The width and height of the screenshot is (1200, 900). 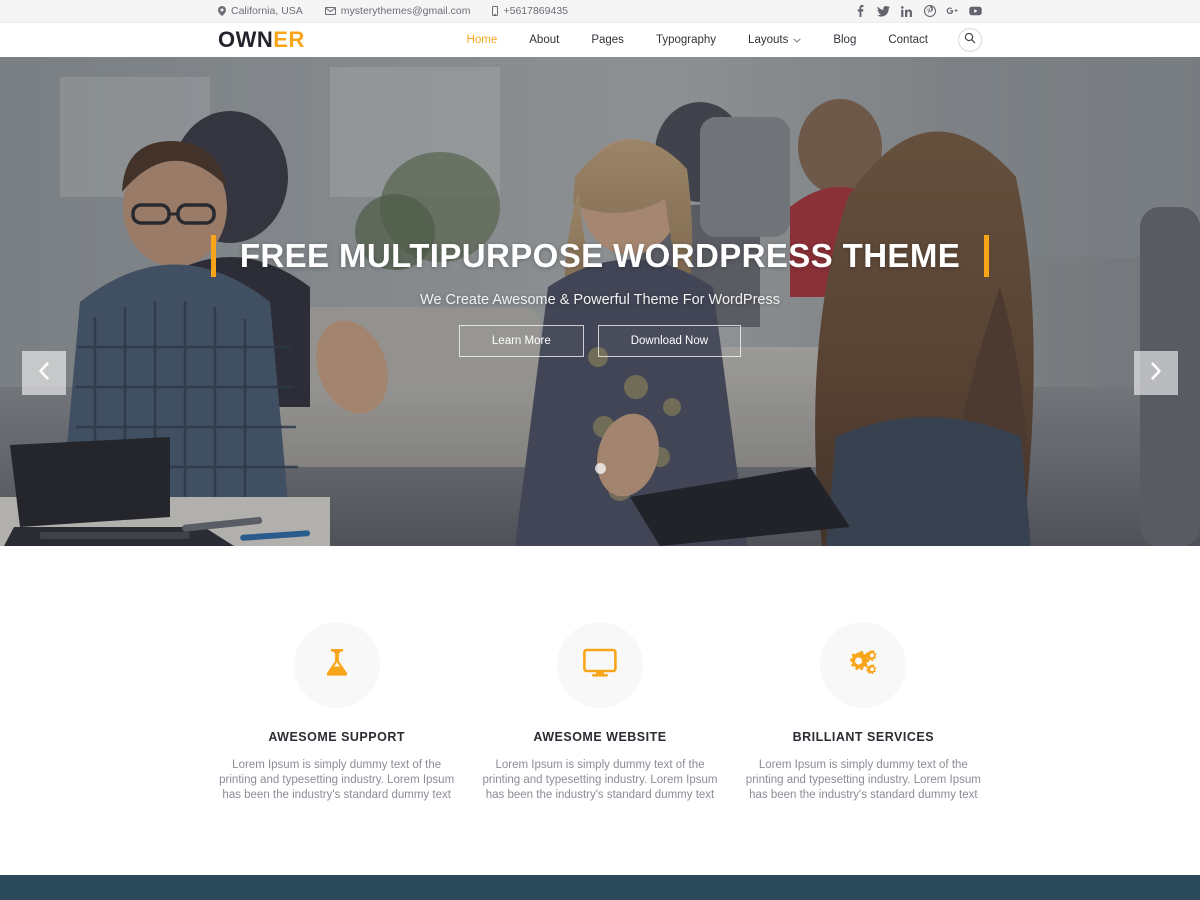 I want to click on search-button, so click(x=970, y=40).